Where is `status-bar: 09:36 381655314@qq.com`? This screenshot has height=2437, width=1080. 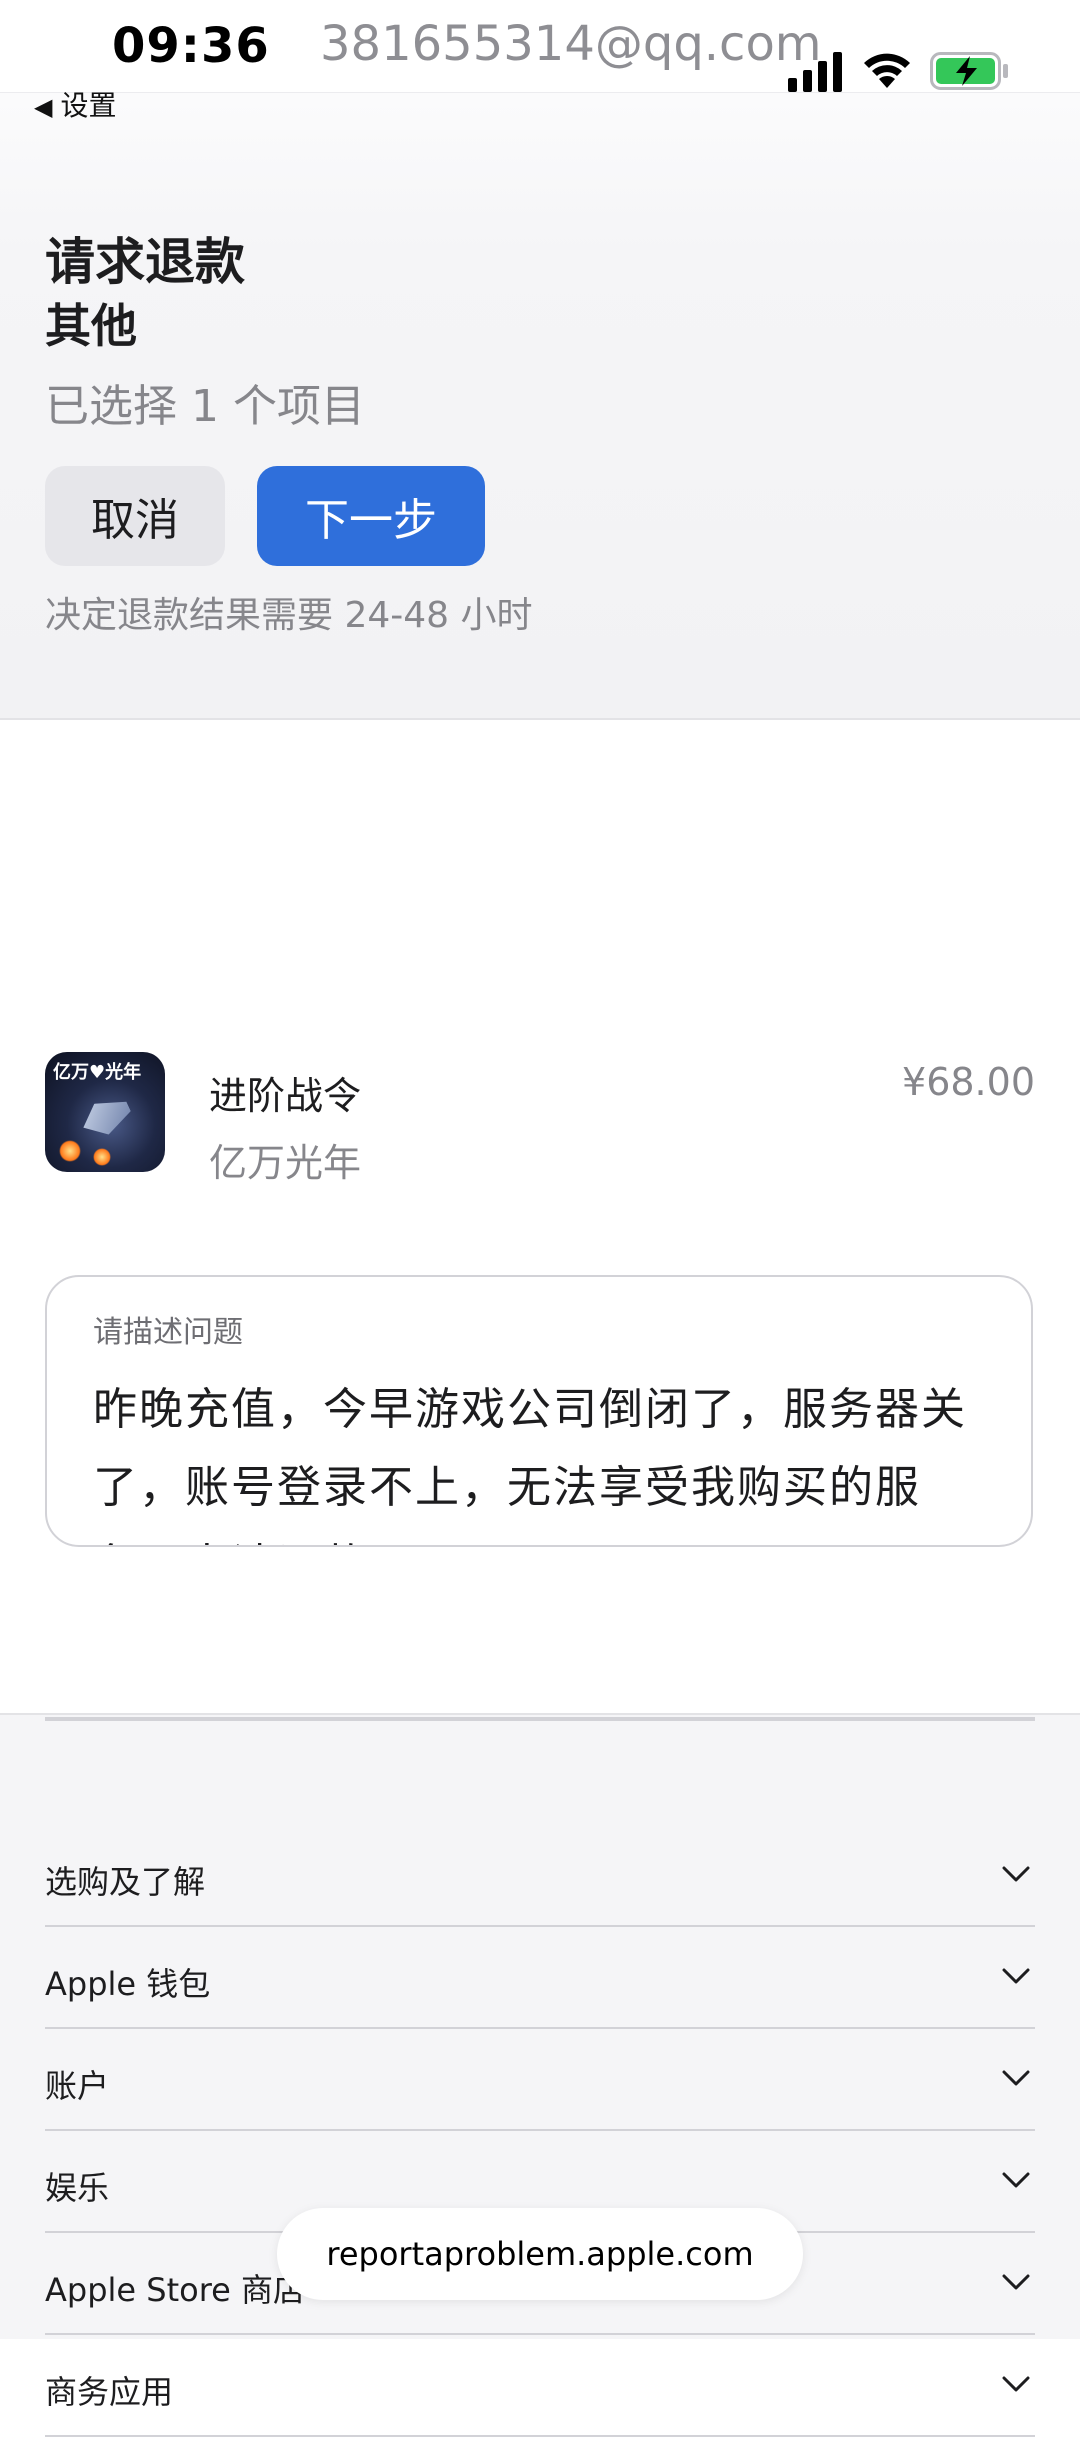
status-bar: 09:36 381655314@qq.com is located at coordinates (540, 46).